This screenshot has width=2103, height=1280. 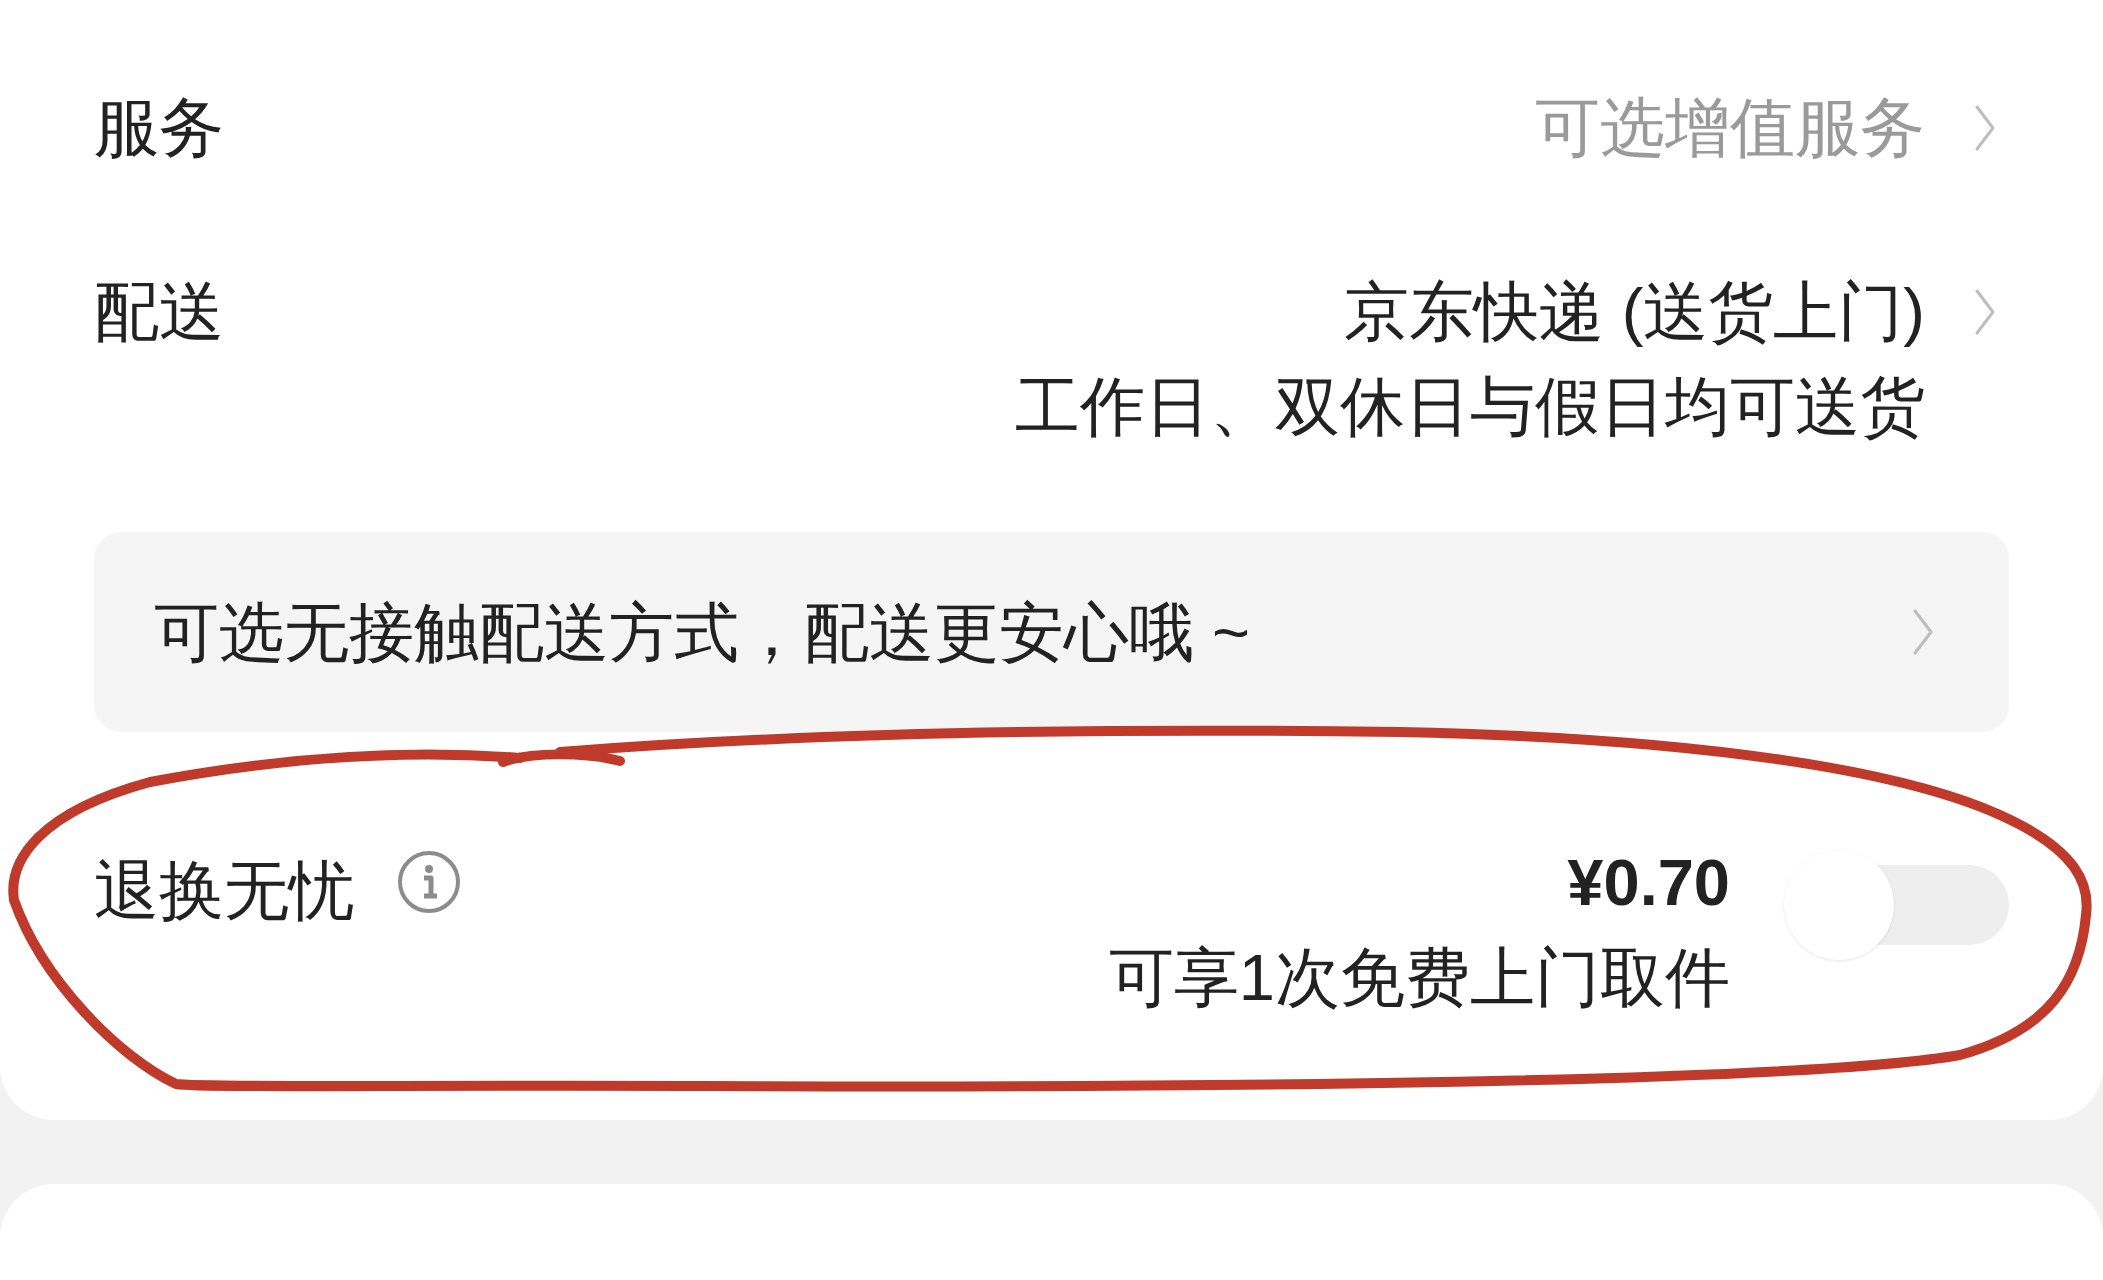 I want to click on toggle-switch, so click(x=1896, y=905).